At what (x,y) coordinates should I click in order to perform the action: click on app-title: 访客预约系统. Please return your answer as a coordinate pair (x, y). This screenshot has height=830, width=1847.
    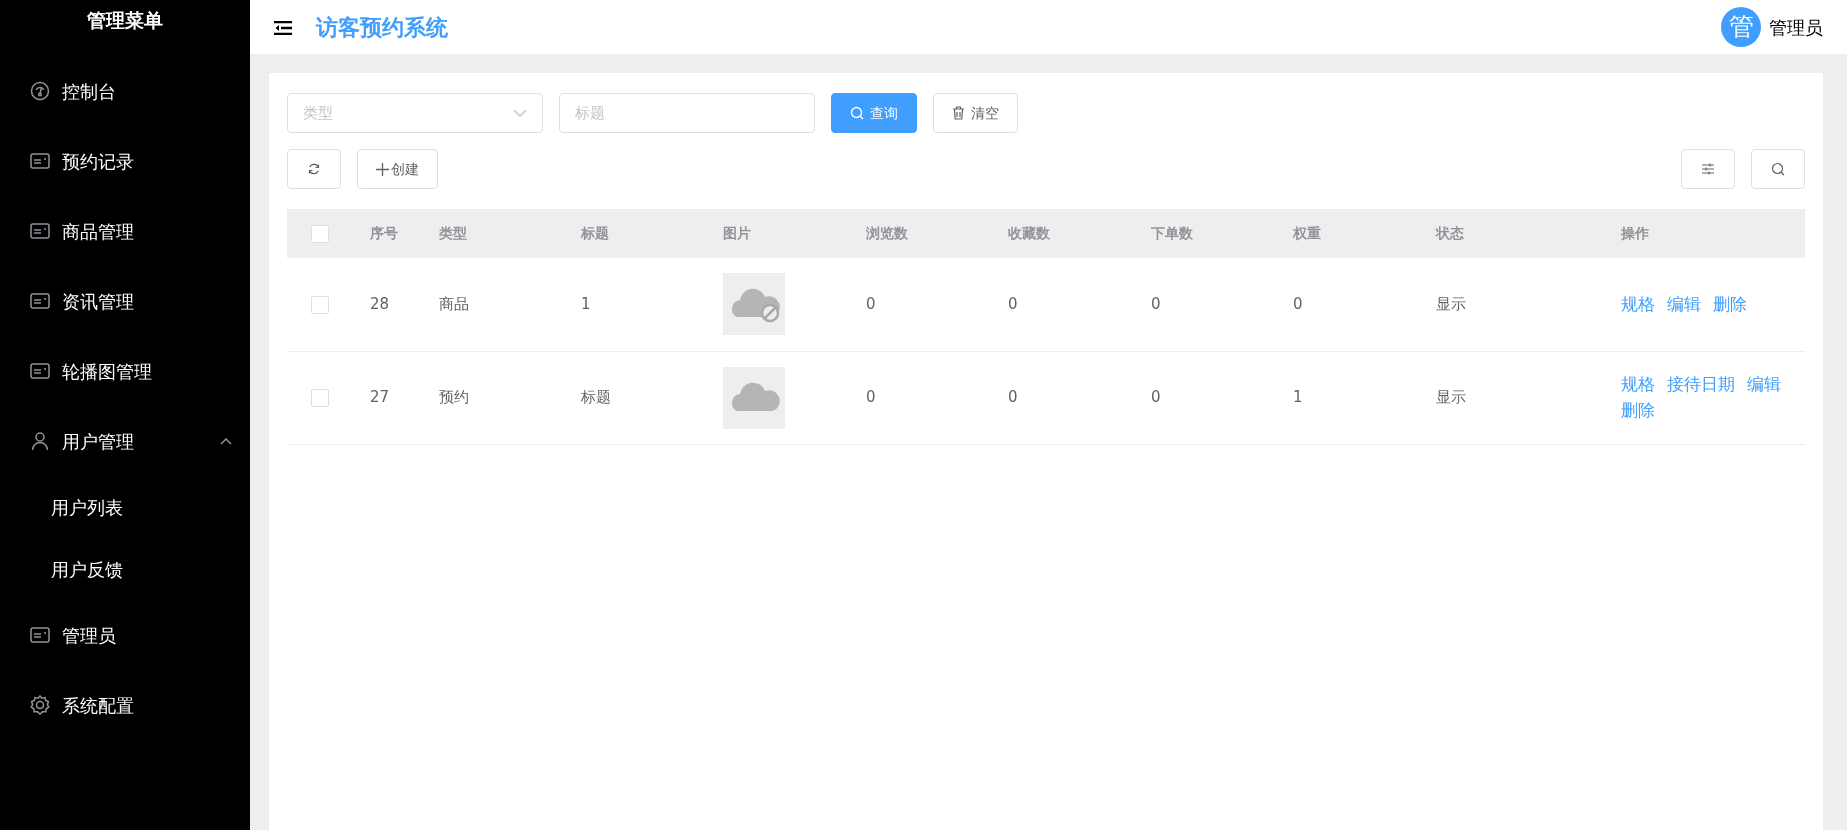
    Looking at the image, I should click on (382, 27).